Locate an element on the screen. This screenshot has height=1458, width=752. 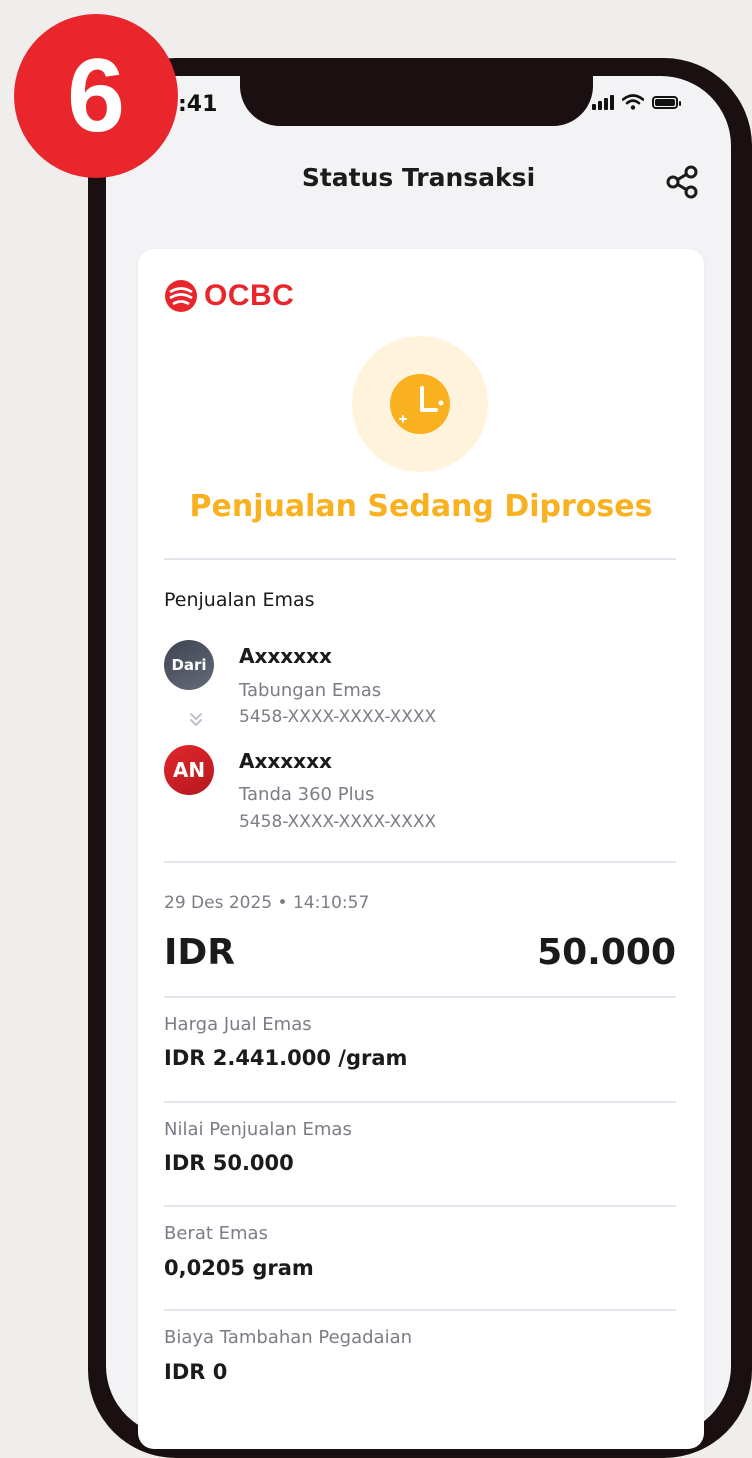
sender-account: 5458-XXXX-XXXX-XXXX is located at coordinates (338, 717).